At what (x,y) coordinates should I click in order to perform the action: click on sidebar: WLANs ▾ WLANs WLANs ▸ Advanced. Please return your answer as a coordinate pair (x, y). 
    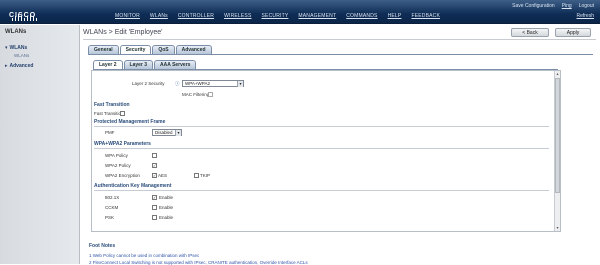
    Looking at the image, I should click on (40, 144).